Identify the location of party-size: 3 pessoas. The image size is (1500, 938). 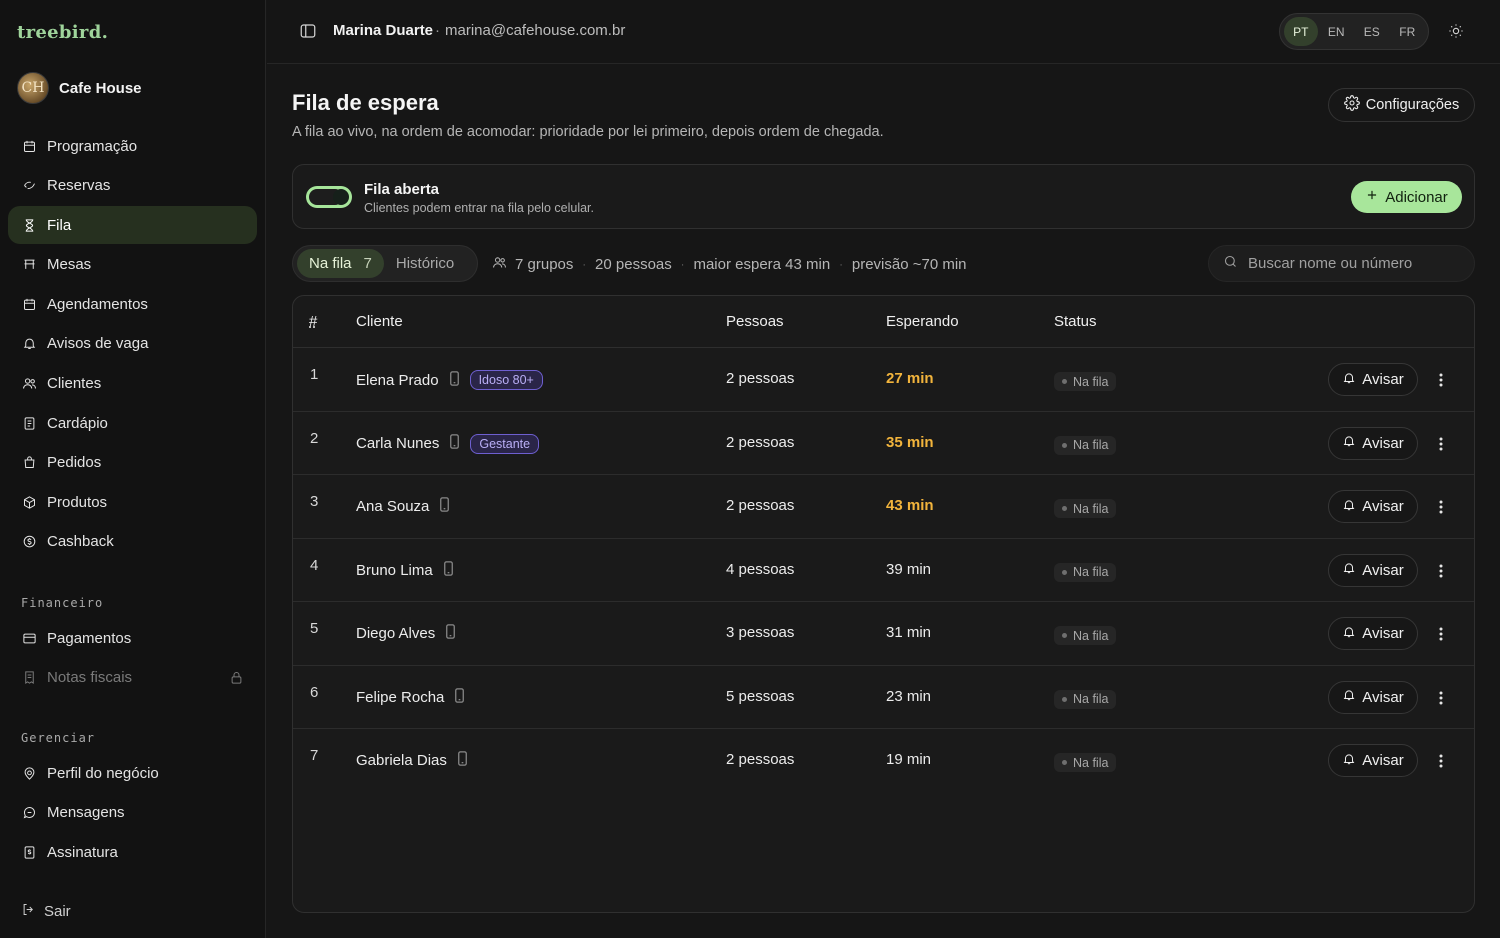
(760, 632).